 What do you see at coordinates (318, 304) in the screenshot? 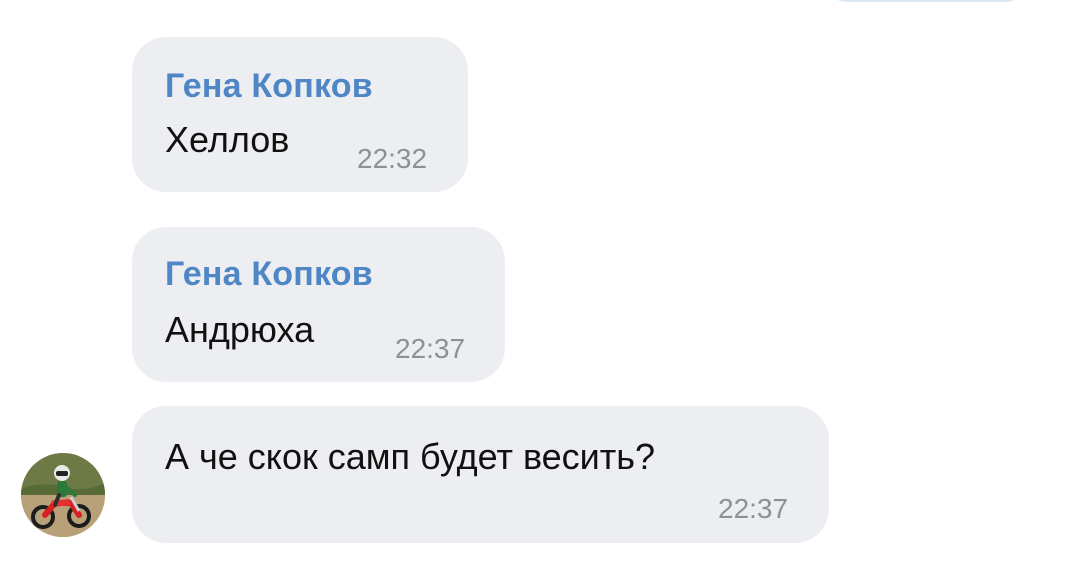
I see `message-bubble: Гена Копков Андрюха 22:37` at bounding box center [318, 304].